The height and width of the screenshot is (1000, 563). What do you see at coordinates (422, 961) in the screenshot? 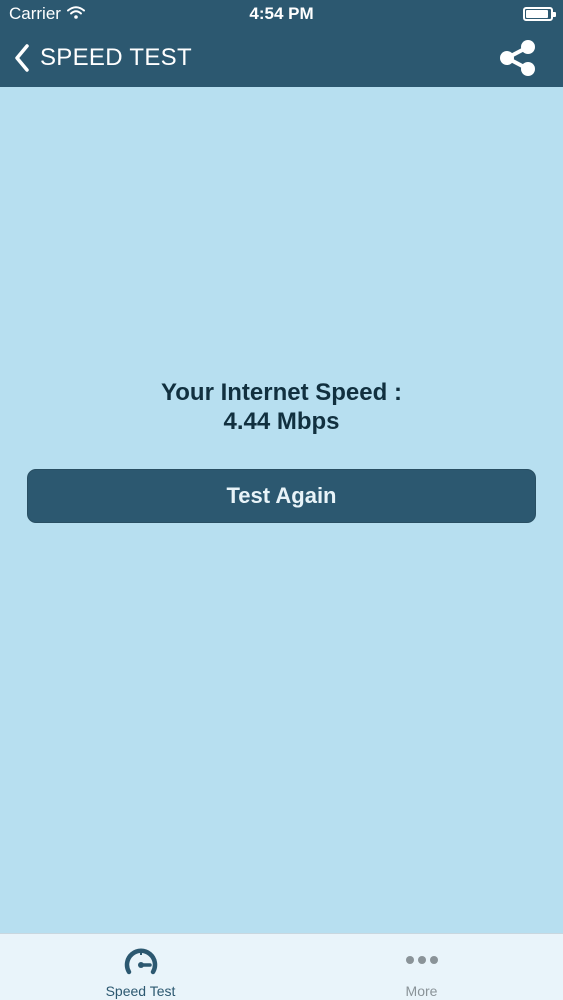
I see `more-dots-icon` at bounding box center [422, 961].